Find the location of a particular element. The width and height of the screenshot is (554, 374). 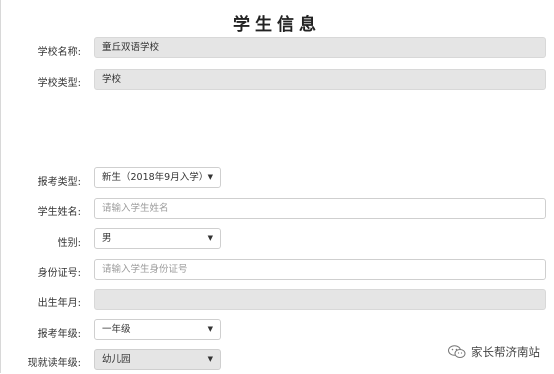

watermark-text: 家长帮济南站 is located at coordinates (505, 352).